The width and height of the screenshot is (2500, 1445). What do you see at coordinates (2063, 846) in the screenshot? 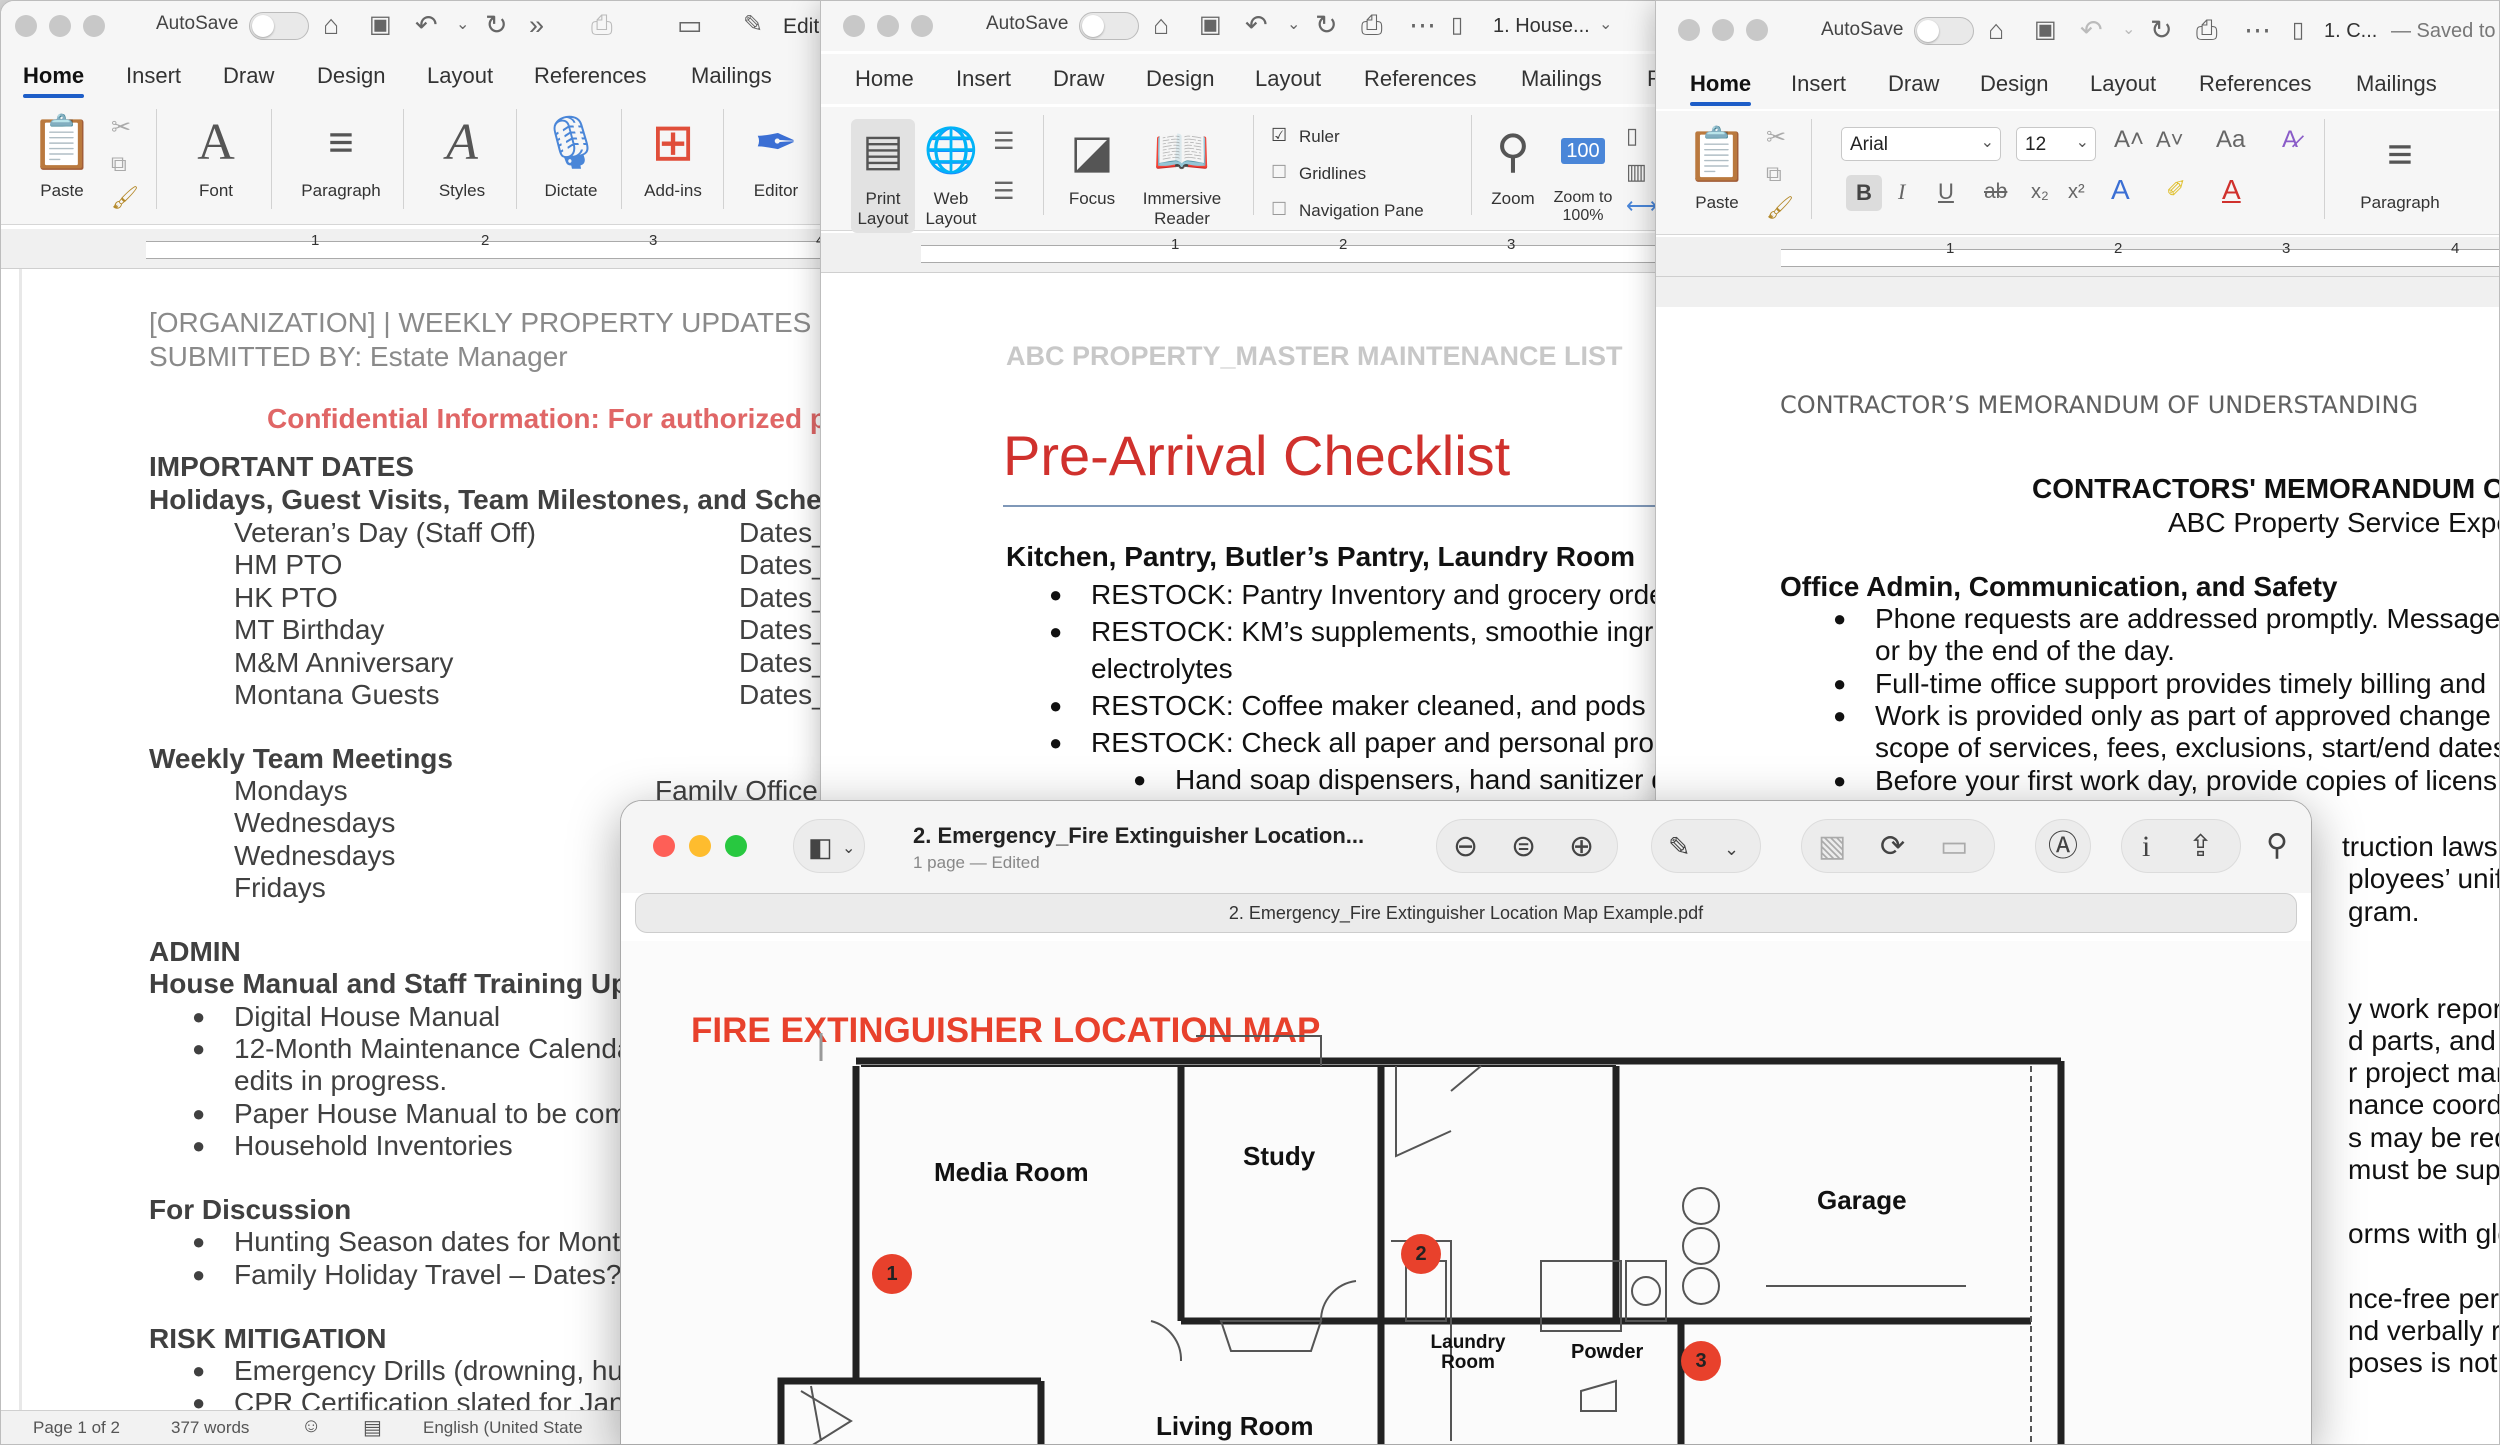
I see `markup-toolbar-toggle: Ⓐ` at bounding box center [2063, 846].